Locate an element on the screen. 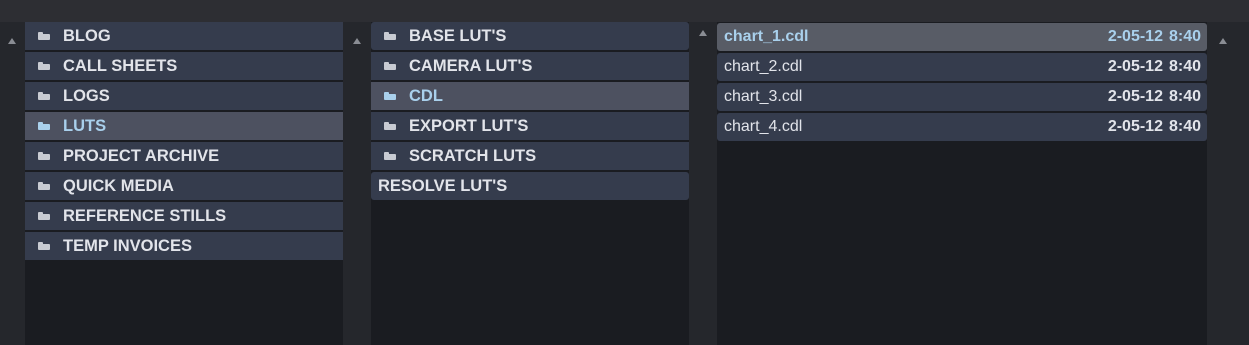 This screenshot has width=1249, height=345. folder-item: CAMERA LUT'S is located at coordinates (530, 66).